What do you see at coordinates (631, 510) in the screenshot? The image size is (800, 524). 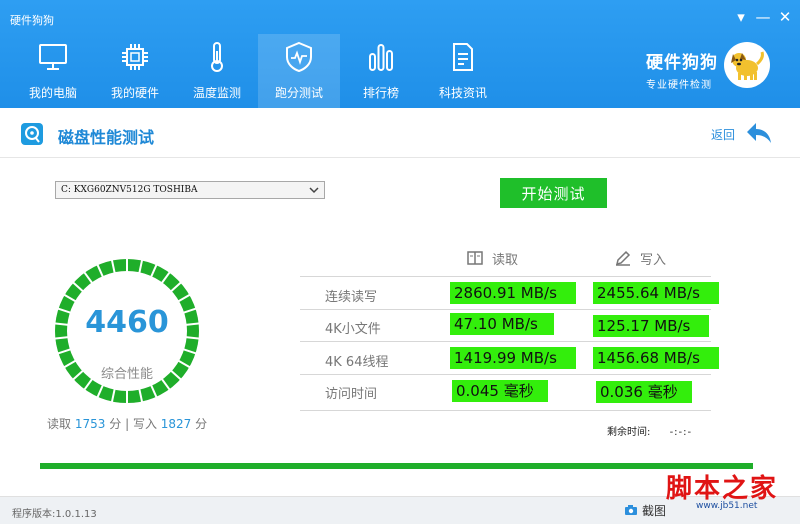 I see `camera-icon` at bounding box center [631, 510].